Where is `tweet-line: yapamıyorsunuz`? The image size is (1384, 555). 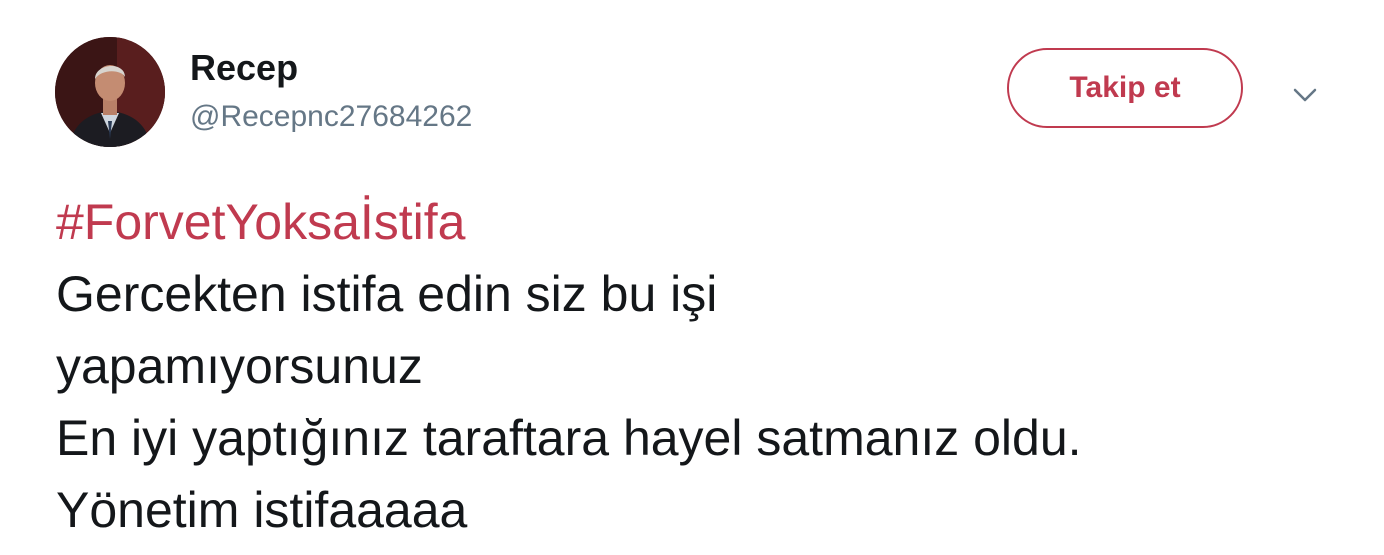 tweet-line: yapamıyorsunuz is located at coordinates (239, 366).